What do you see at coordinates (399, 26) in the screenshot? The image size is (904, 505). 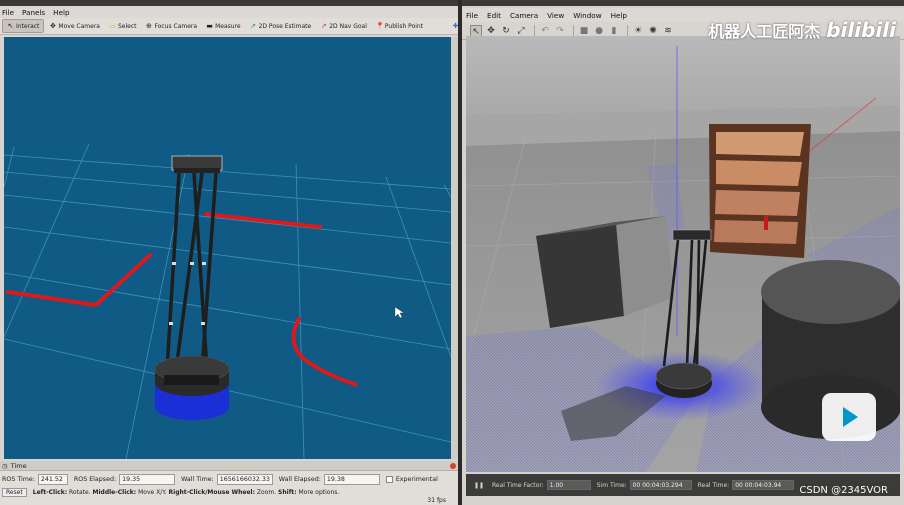 I see `tool-publish-point: 📍 Publish Point` at bounding box center [399, 26].